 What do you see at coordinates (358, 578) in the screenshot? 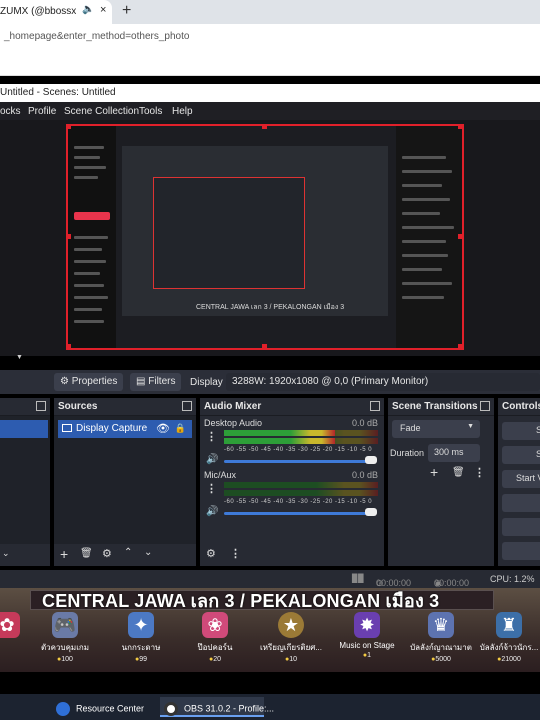
I see `signal-icon: ▉▉` at bounding box center [358, 578].